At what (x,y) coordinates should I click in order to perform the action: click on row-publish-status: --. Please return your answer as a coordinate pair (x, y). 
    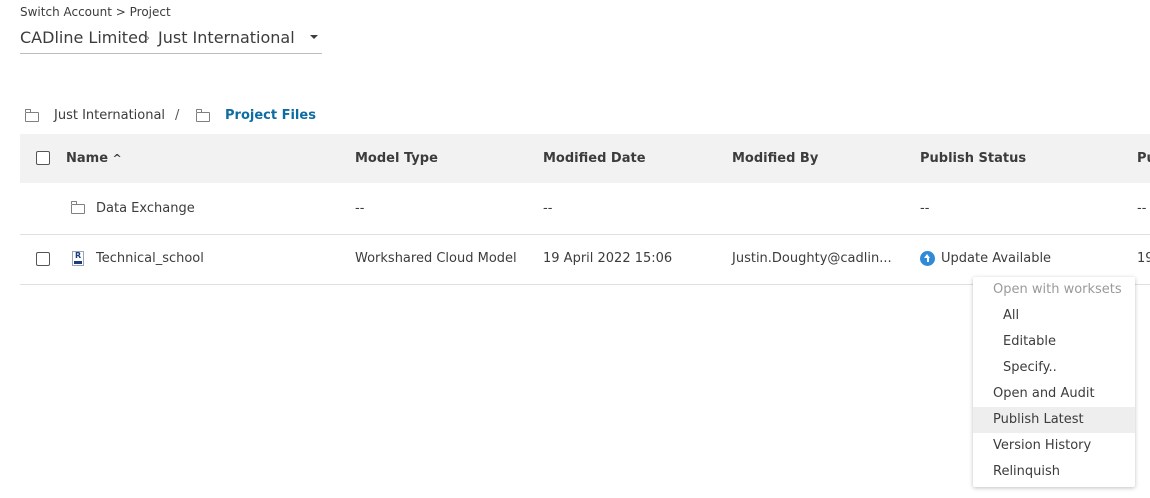
    Looking at the image, I should click on (925, 208).